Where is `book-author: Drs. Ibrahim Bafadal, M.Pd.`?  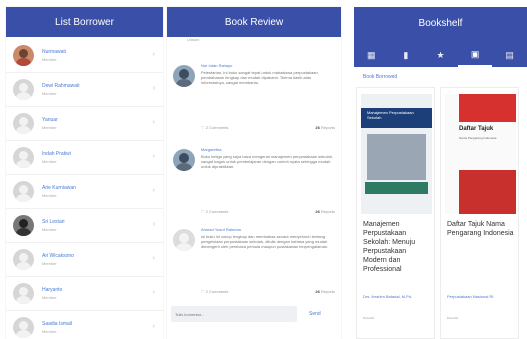 book-author: Drs. Ibrahim Bafadal, M.Pd. is located at coordinates (388, 296).